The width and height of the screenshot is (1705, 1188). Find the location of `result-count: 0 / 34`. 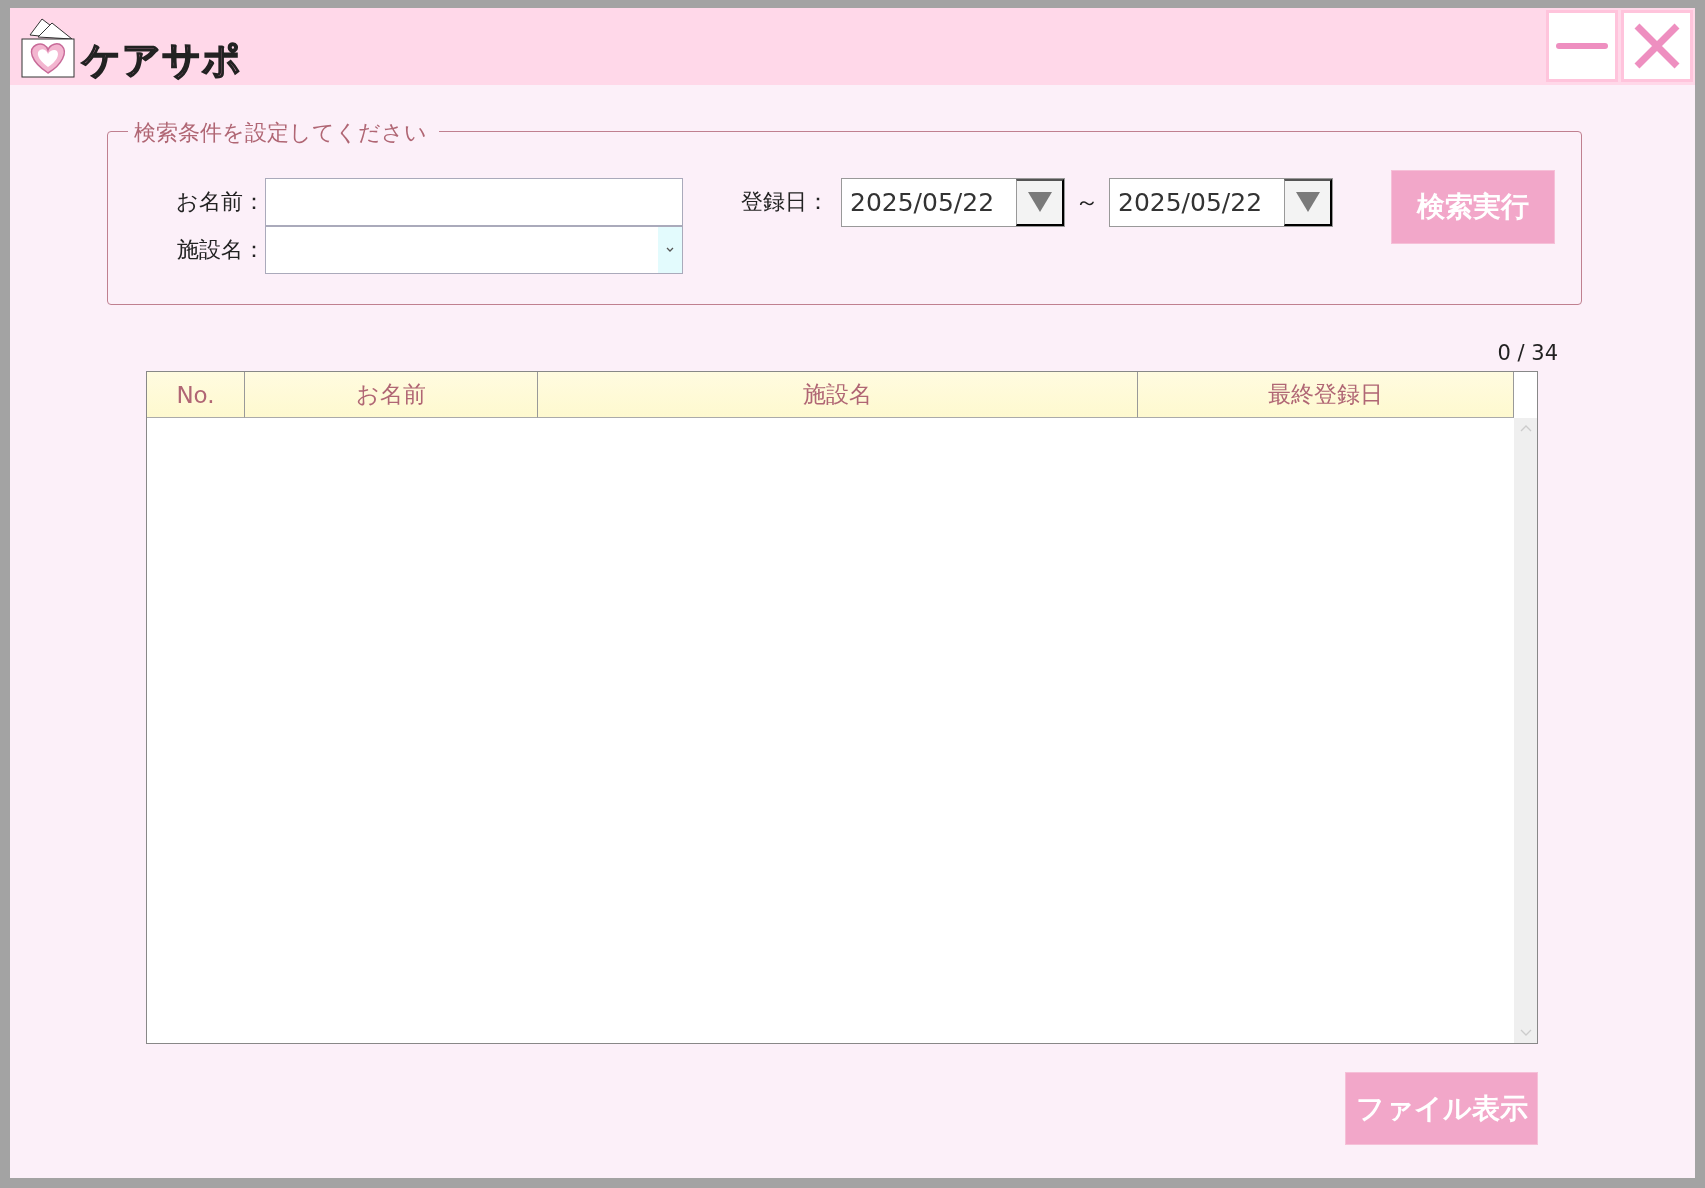

result-count: 0 / 34 is located at coordinates (1527, 353).